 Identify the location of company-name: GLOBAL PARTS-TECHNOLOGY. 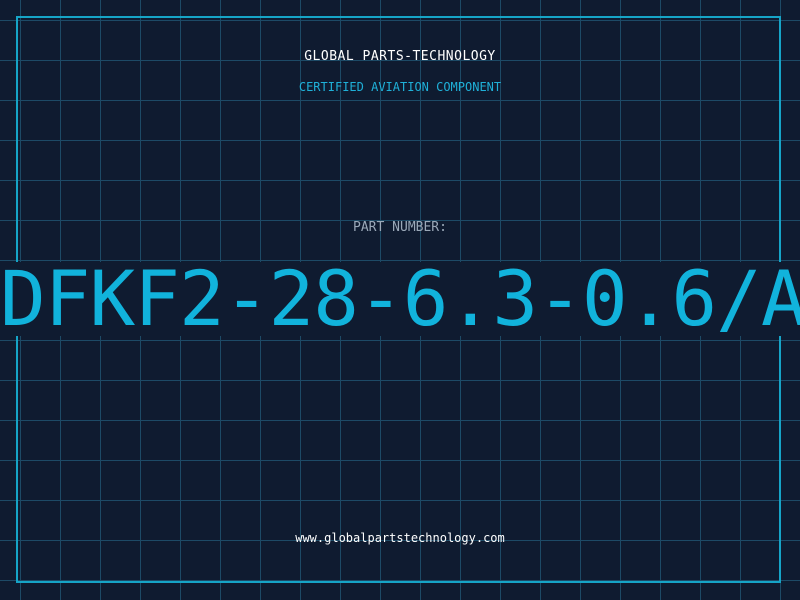
(400, 56).